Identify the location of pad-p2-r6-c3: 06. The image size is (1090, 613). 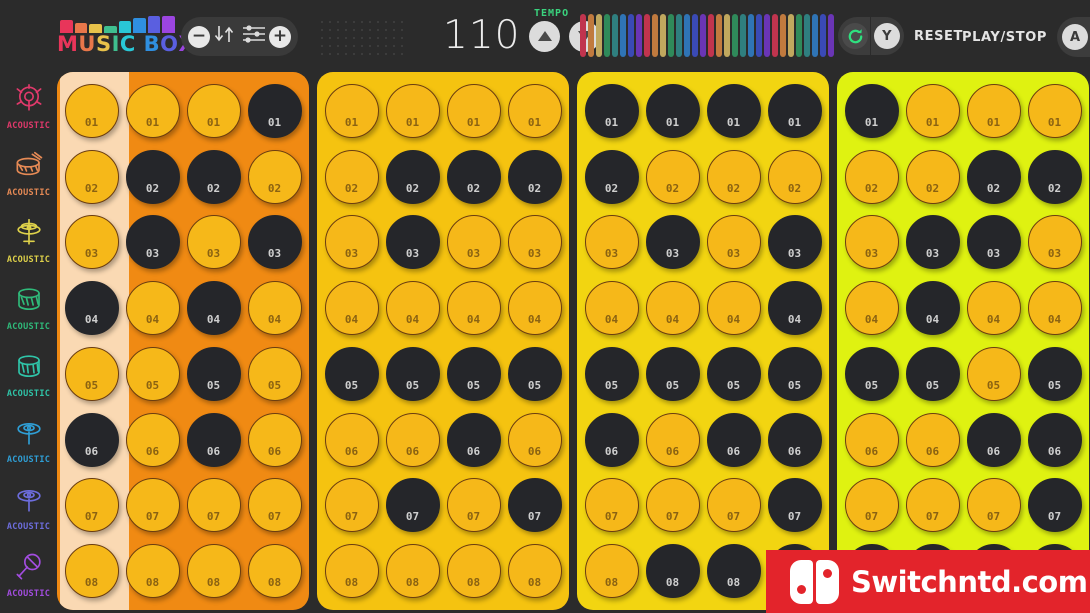
(473, 439).